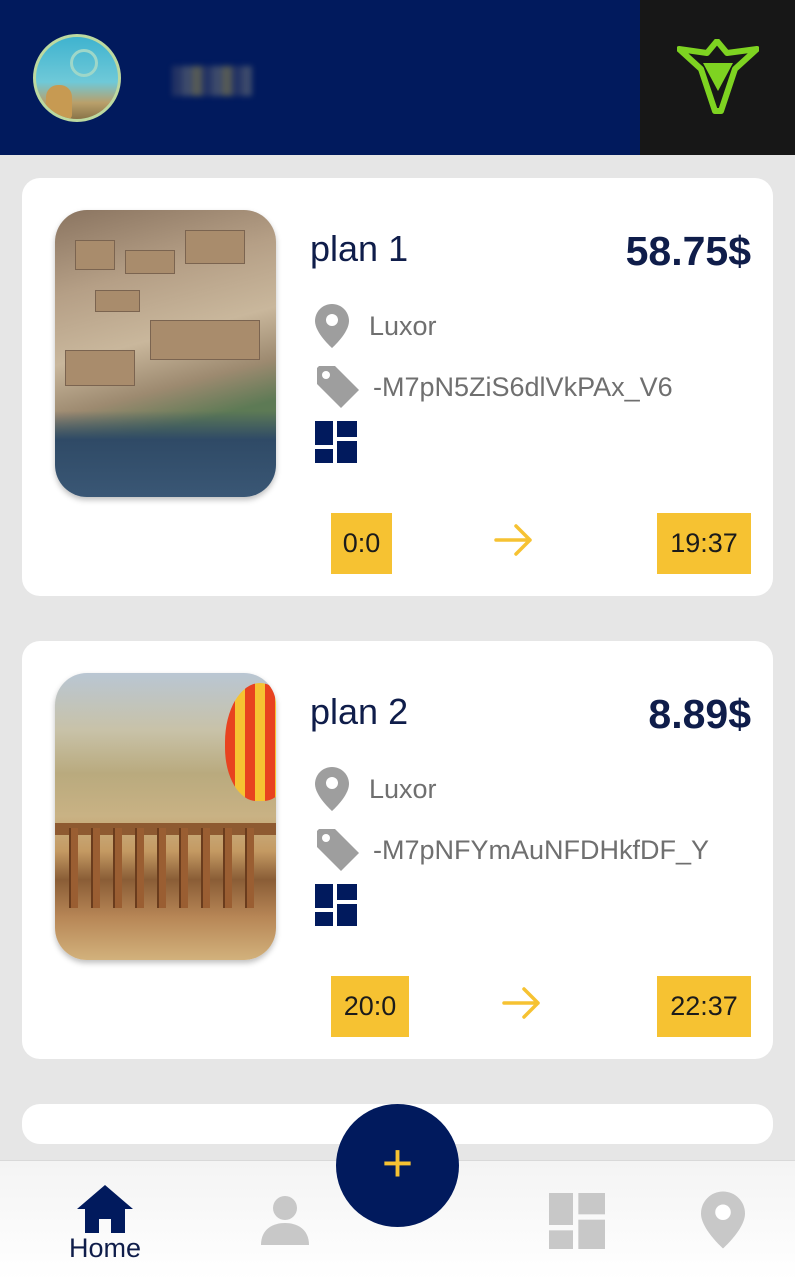 This screenshot has height=1280, width=795. I want to click on end-time-badge: 22:37, so click(704, 1006).